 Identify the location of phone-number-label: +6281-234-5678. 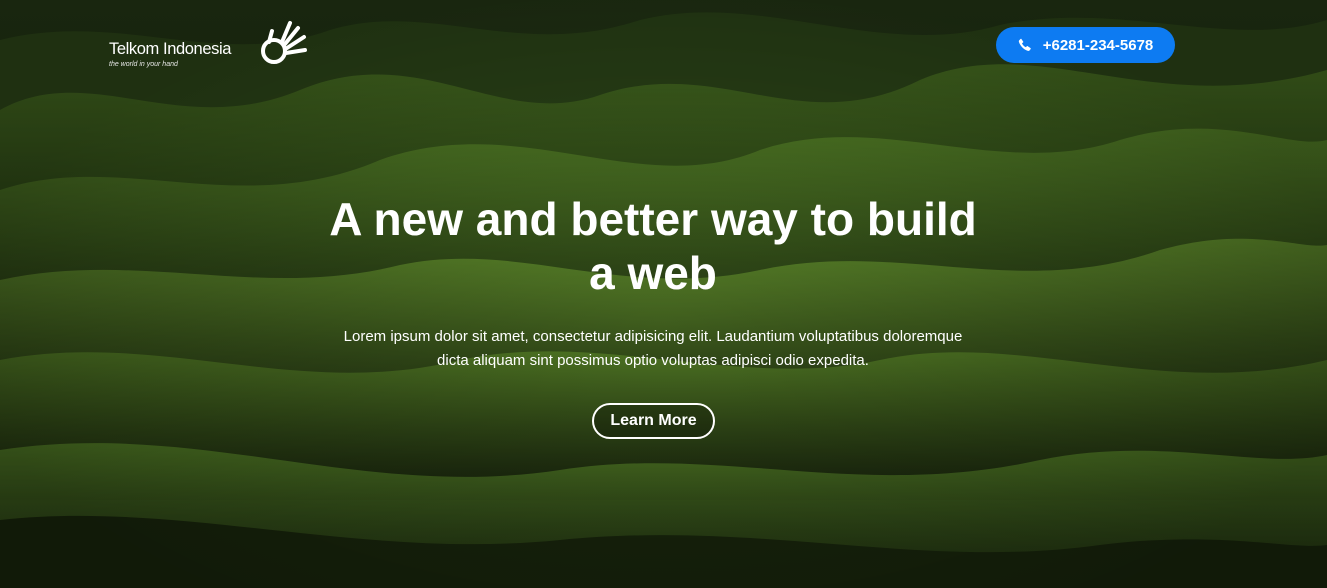
(1098, 45).